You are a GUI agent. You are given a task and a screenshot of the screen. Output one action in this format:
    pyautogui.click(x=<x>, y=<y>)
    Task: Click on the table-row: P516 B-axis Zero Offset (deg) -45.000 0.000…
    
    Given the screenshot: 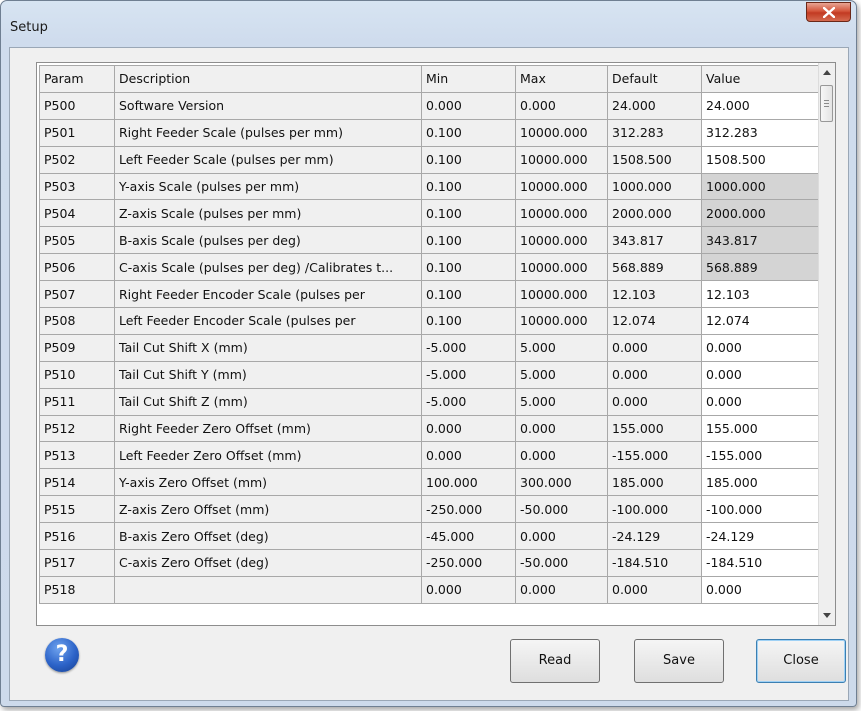 What is the action you would take?
    pyautogui.click(x=430, y=536)
    